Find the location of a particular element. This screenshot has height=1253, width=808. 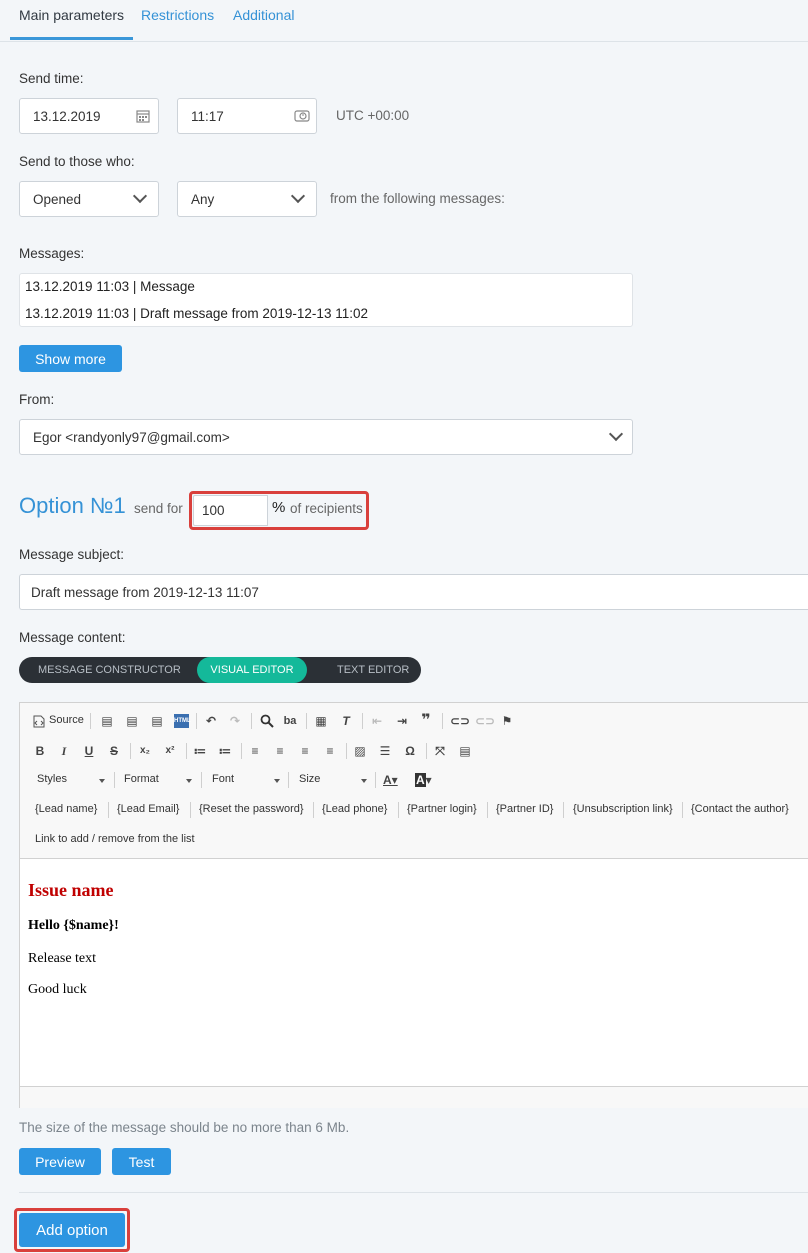

background-color-icon: A▾ is located at coordinates (426, 780).